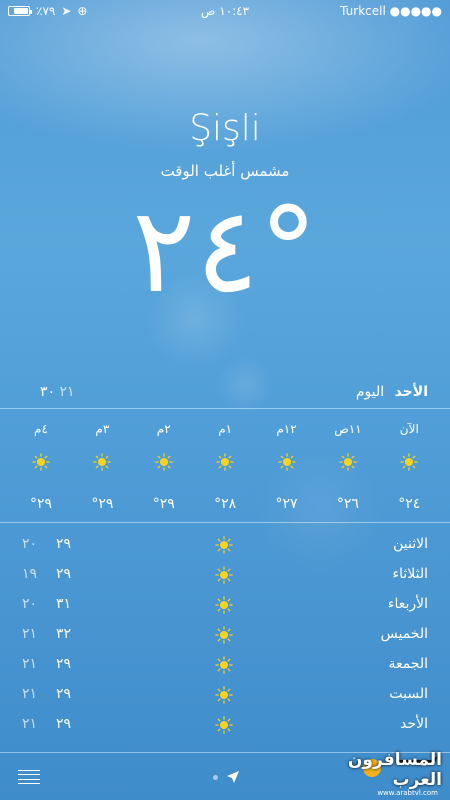 This screenshot has width=450, height=800. I want to click on status-bar: ٪٧٩ ➤ ⊕ ١٠:٤٣ ص Turkcell ●●●●●, so click(225, 11).